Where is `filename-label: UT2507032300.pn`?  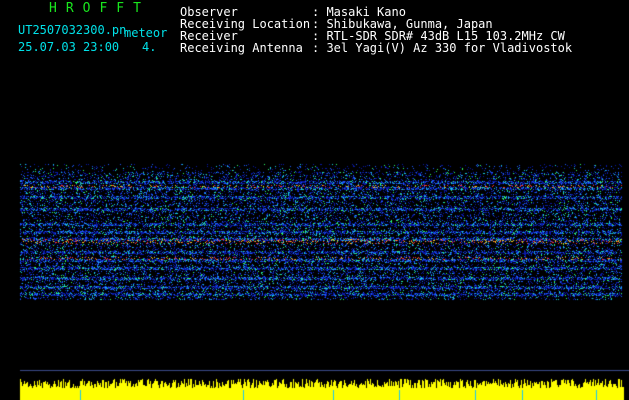
filename-label: UT2507032300.pn is located at coordinates (72, 30).